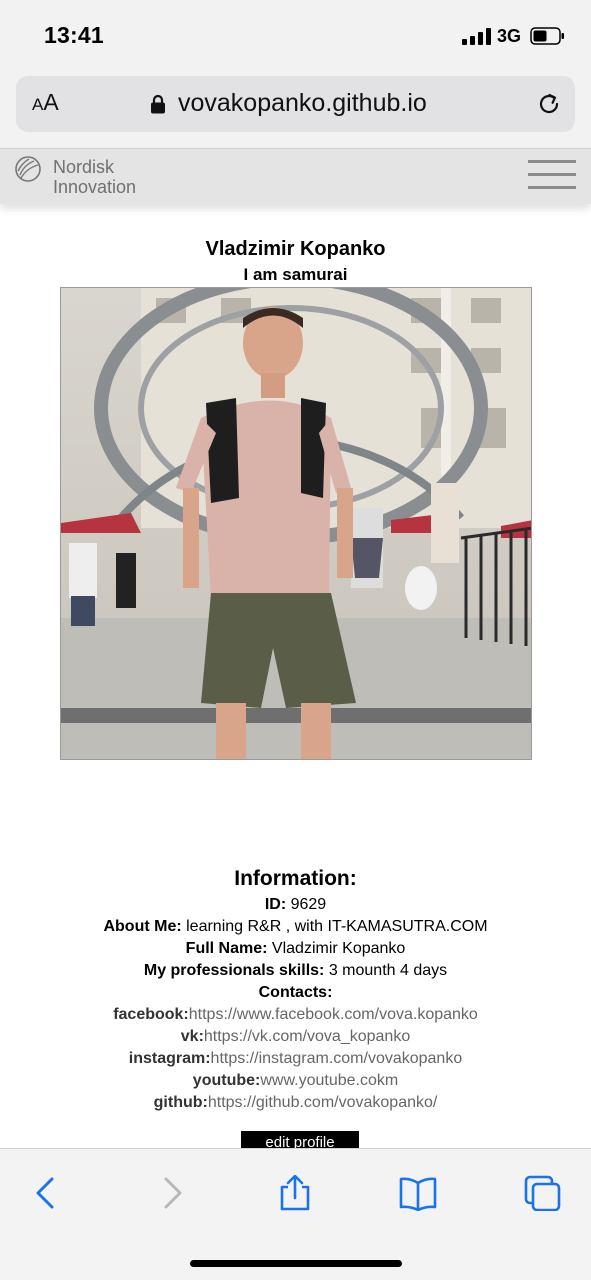 This screenshot has height=1280, width=591. I want to click on skills-value: 3 mounth 4 days, so click(388, 970).